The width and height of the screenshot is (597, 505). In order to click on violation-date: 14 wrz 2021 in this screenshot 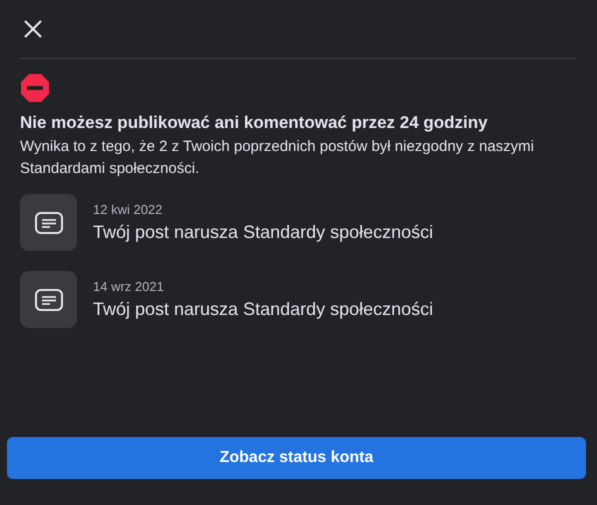, I will do `click(129, 286)`.